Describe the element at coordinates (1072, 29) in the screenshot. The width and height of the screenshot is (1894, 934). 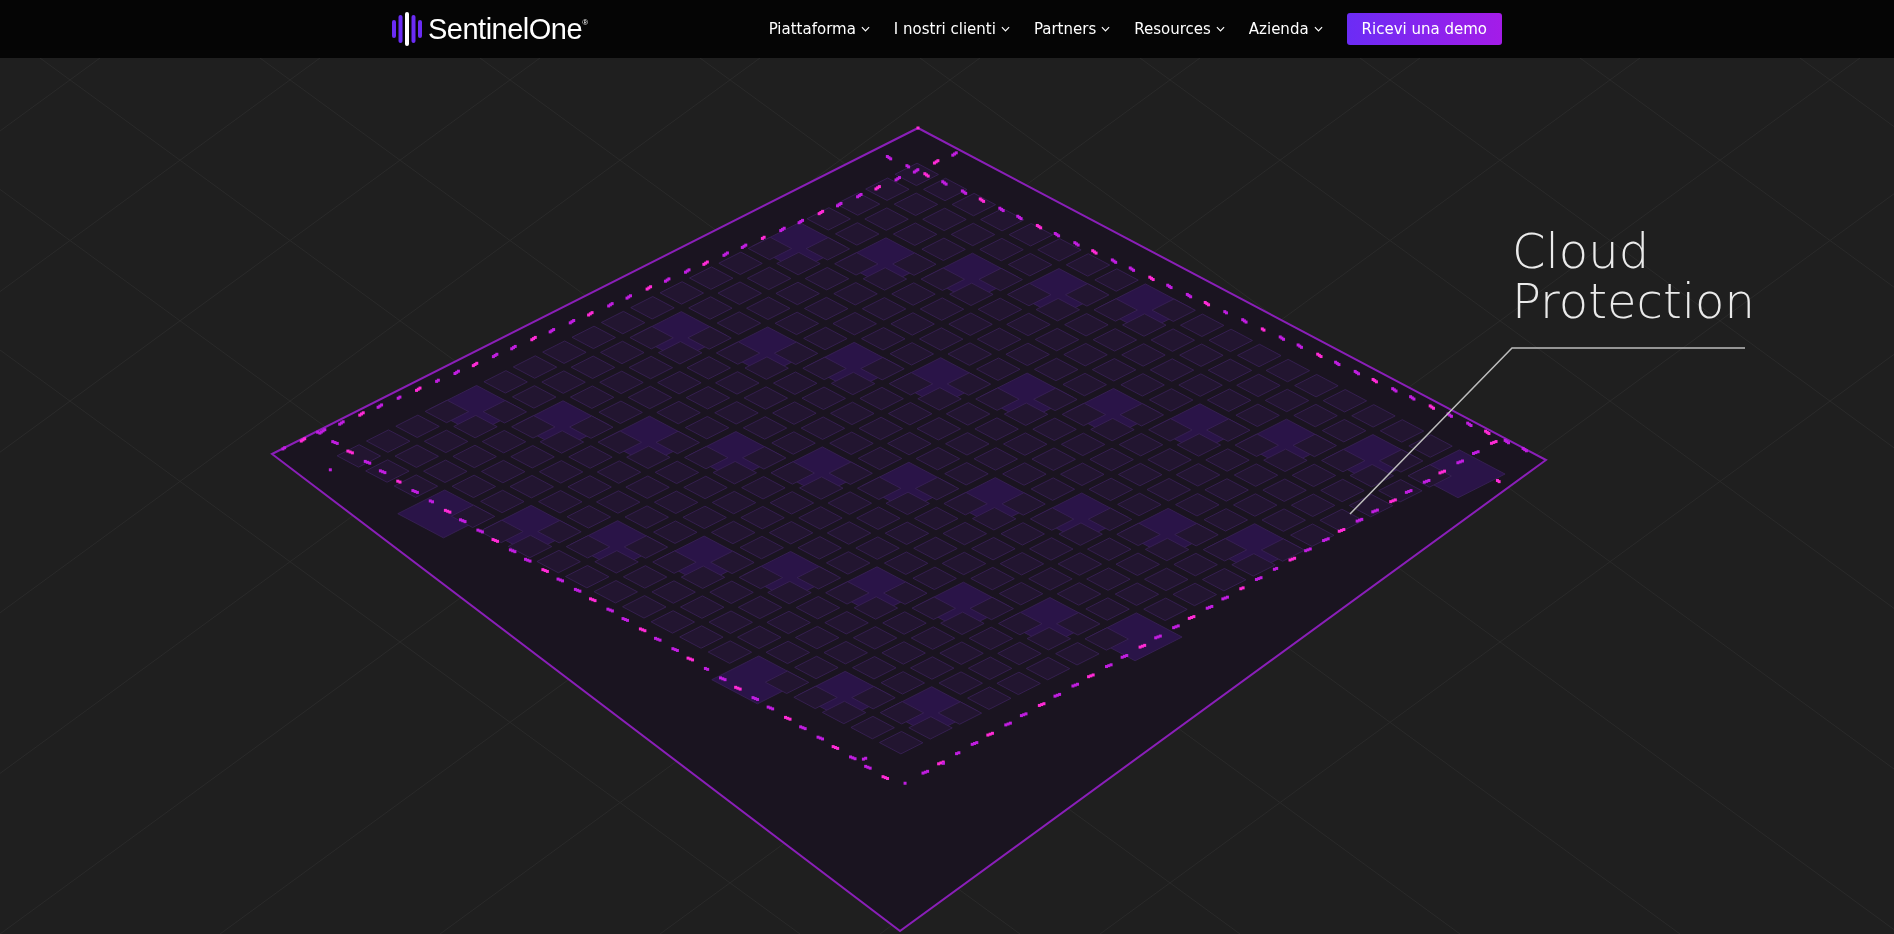
I see `nav-menu-item: Partners` at that location.